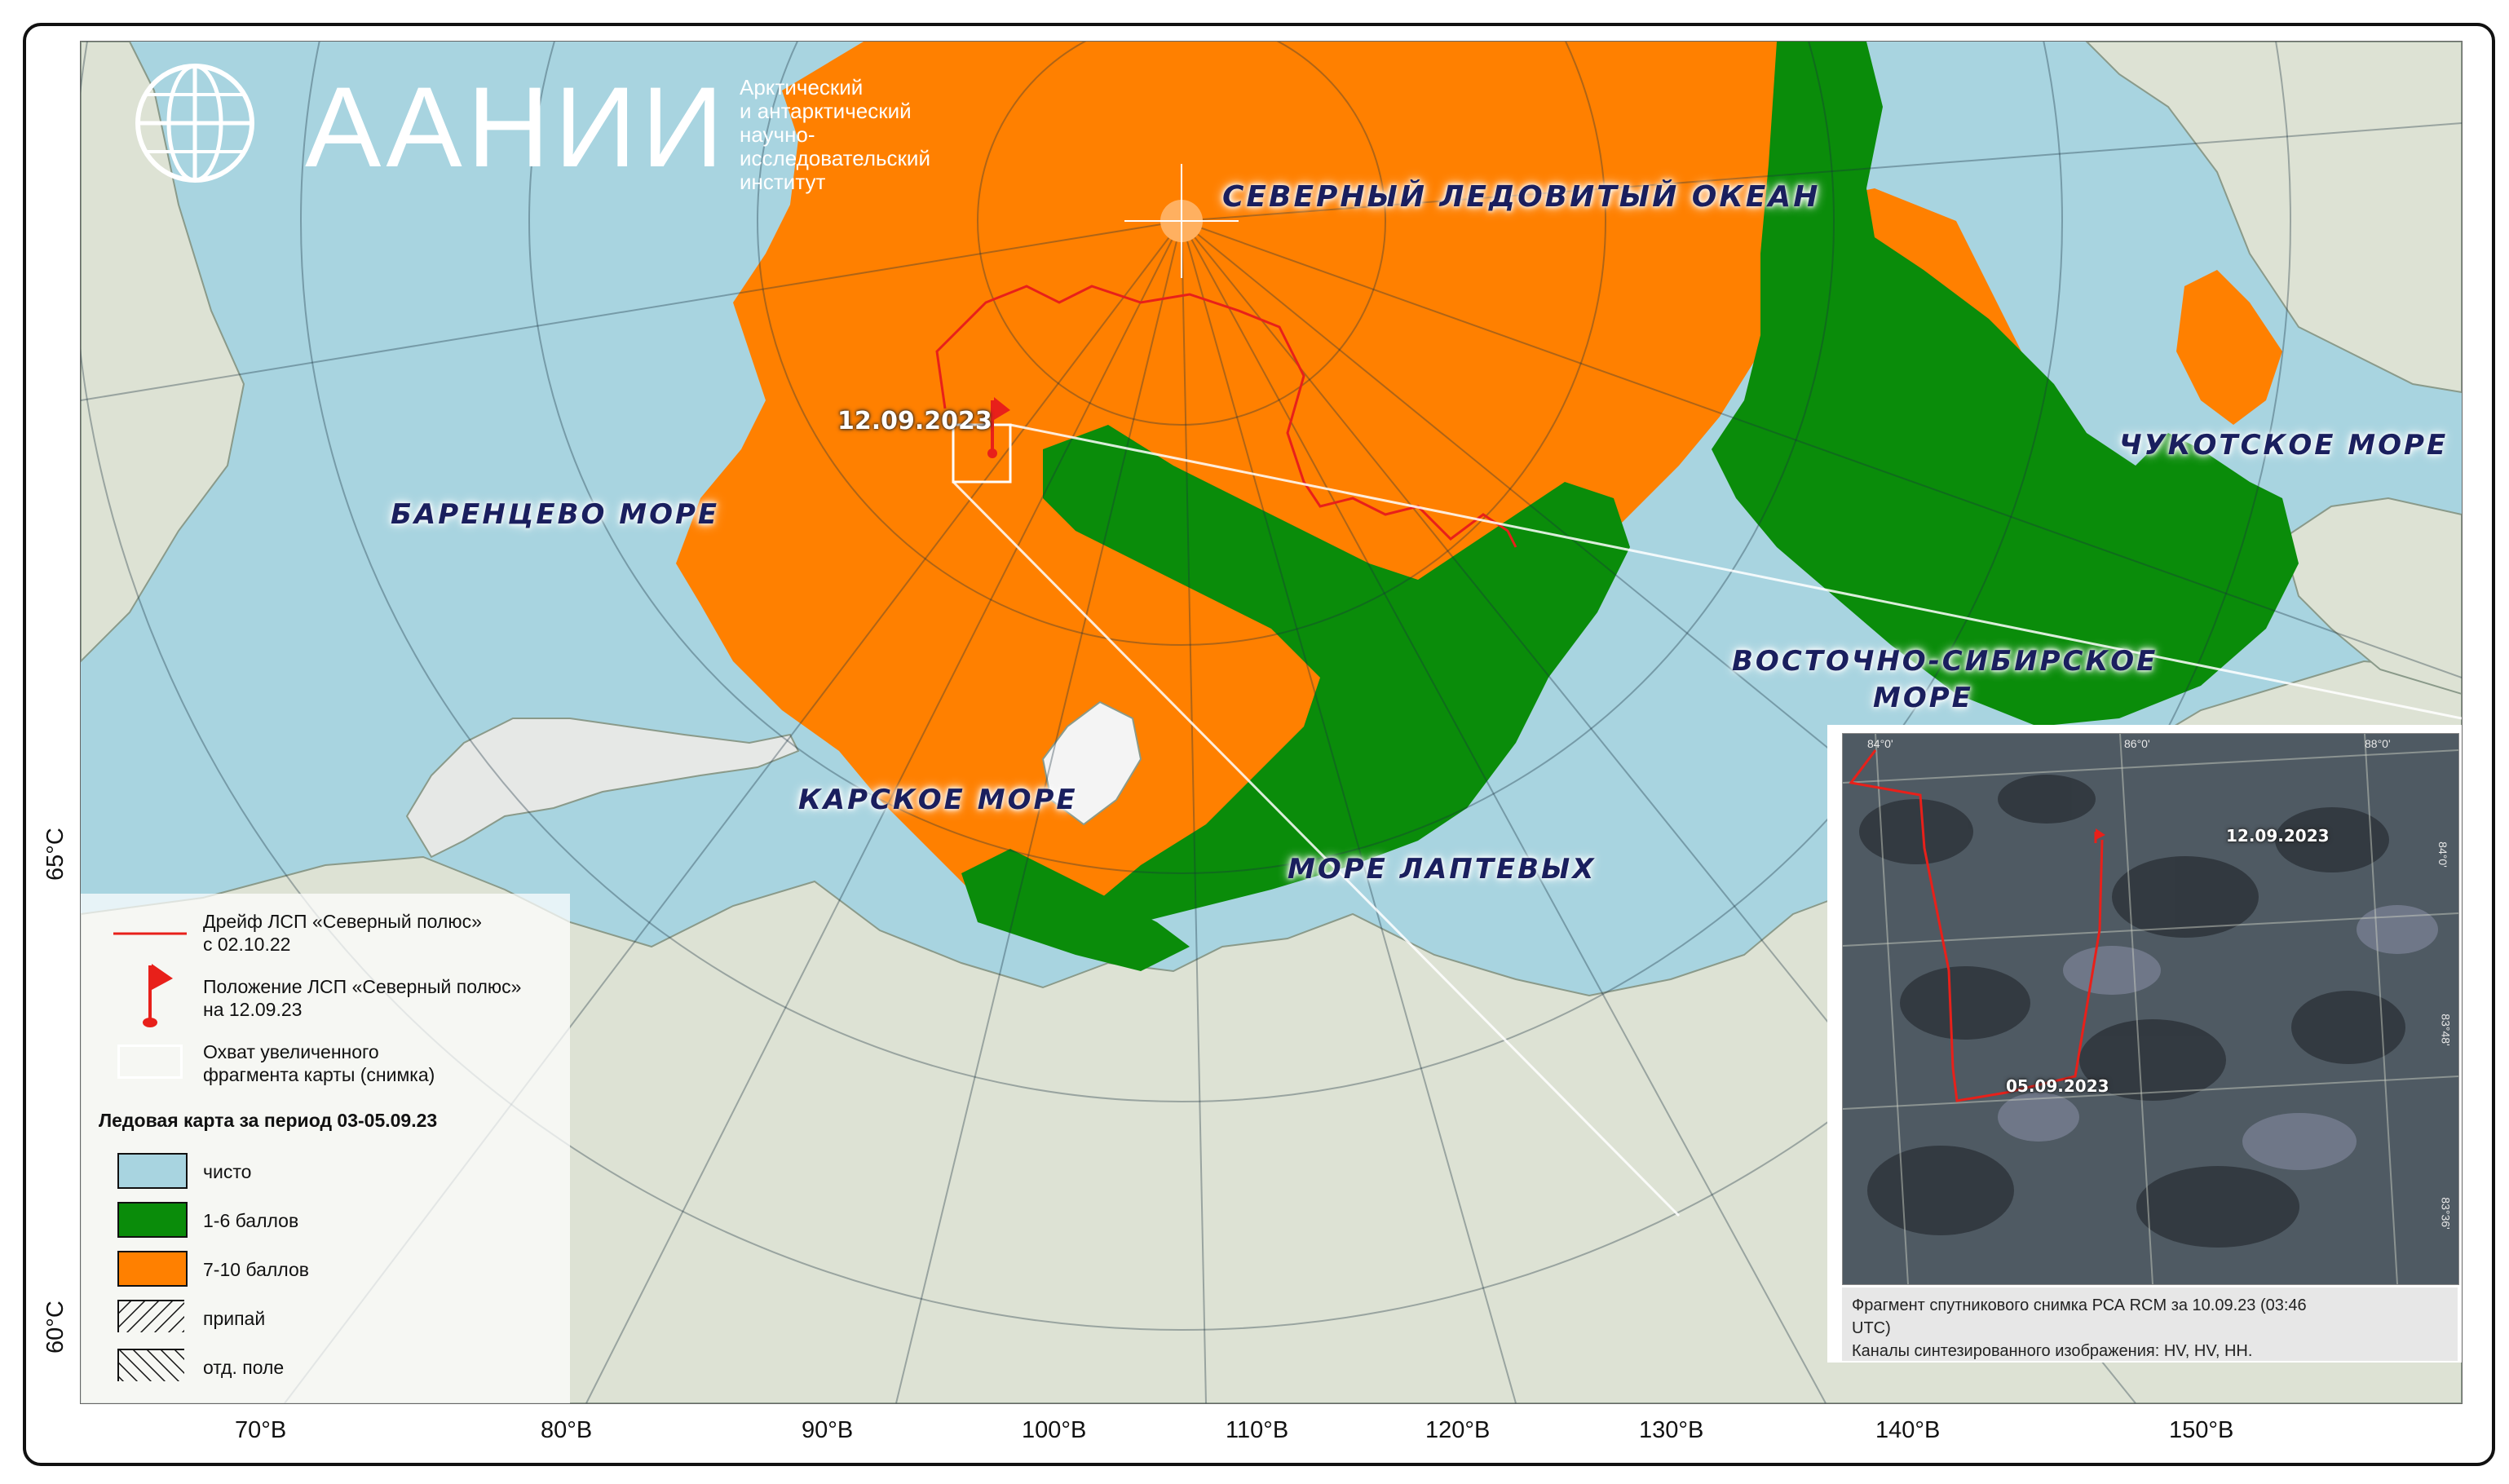 The width and height of the screenshot is (2509, 1484). I want to click on label-east-siberian-sea-1: ВОСТОЧНО-СИБИРСКОЕ, so click(1945, 661).